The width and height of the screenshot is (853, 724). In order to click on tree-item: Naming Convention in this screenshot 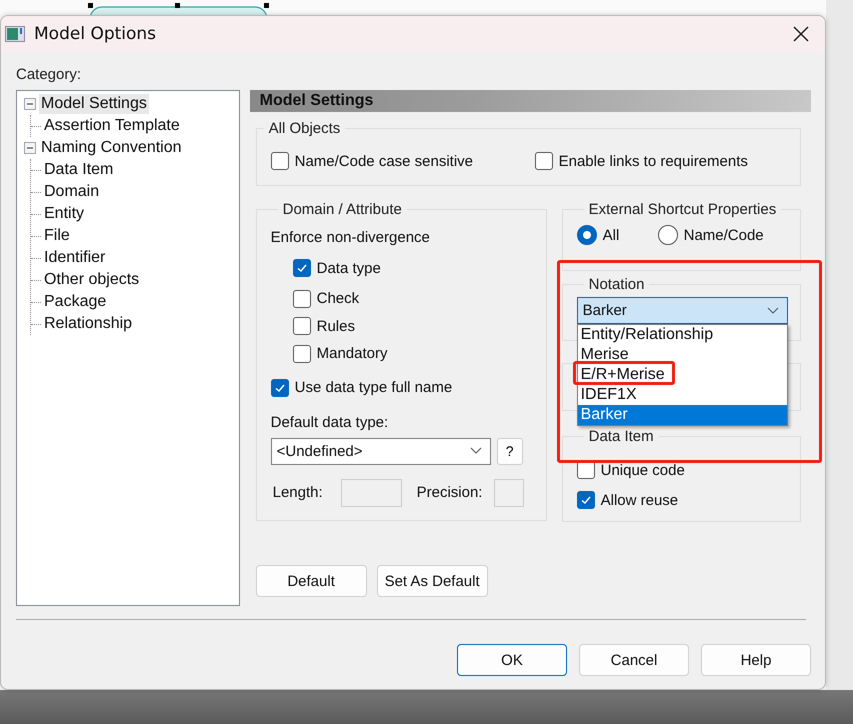, I will do `click(111, 148)`.